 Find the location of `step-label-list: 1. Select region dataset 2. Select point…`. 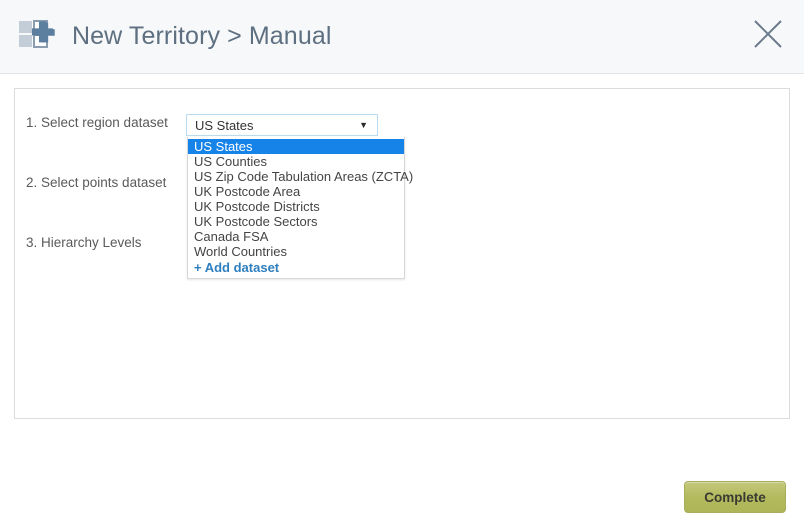

step-label-list: 1. Select region dataset 2. Select point… is located at coordinates (106, 205).